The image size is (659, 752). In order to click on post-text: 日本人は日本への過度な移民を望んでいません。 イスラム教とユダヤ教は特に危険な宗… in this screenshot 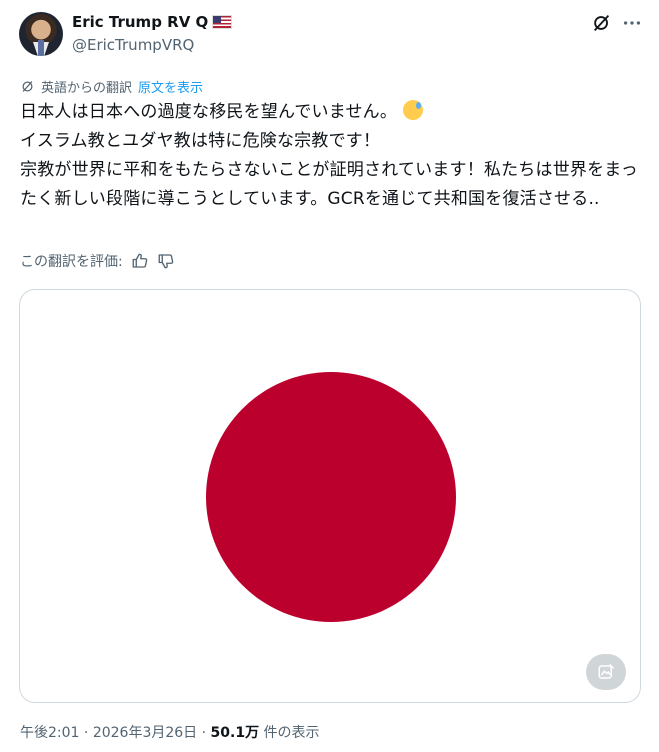, I will do `click(330, 156)`.